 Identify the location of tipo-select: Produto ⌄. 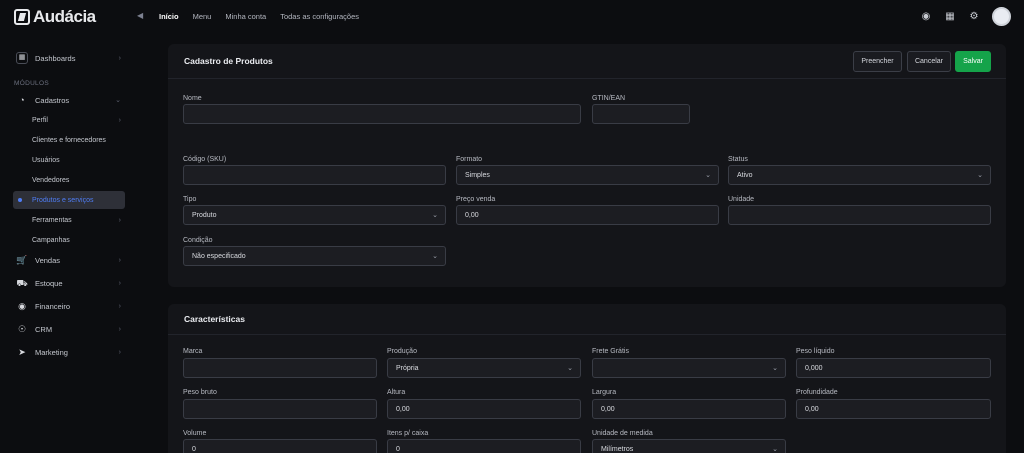
(314, 215).